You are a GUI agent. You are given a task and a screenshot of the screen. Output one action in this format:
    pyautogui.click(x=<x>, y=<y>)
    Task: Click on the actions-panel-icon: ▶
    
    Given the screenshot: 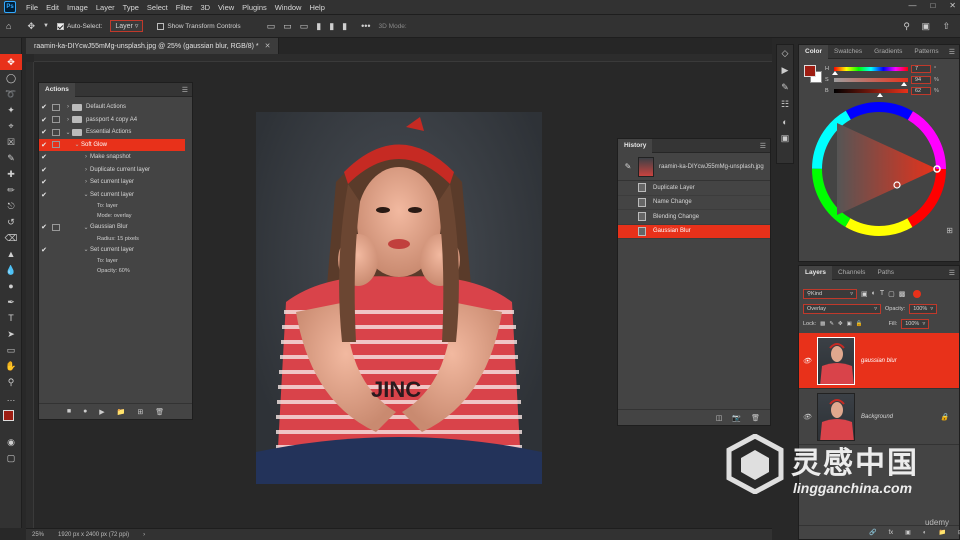 What is the action you would take?
    pyautogui.click(x=785, y=70)
    